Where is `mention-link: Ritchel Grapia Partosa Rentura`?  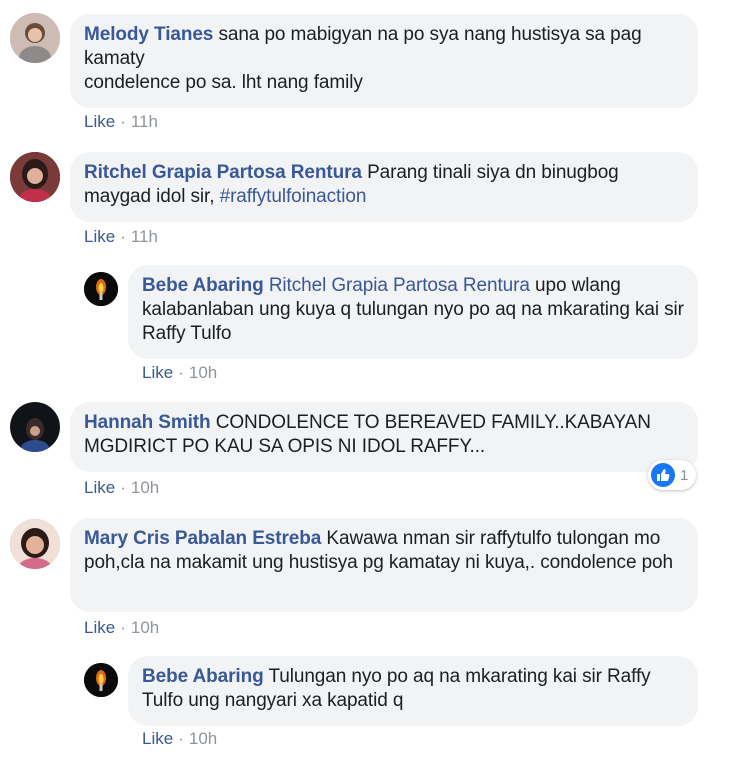
mention-link: Ritchel Grapia Partosa Rentura is located at coordinates (399, 285).